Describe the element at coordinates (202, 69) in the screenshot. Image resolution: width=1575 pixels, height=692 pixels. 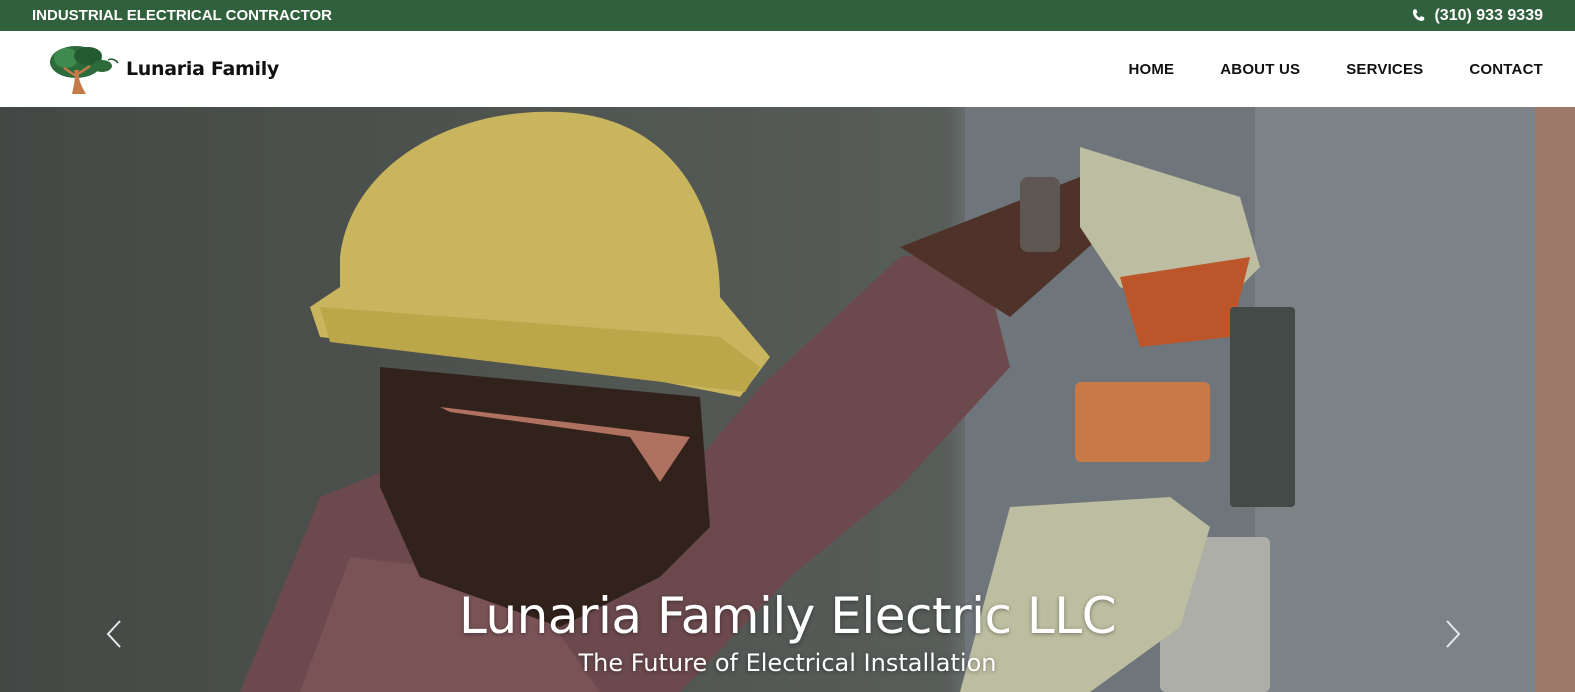
I see `brand-name: Lunaria Family` at that location.